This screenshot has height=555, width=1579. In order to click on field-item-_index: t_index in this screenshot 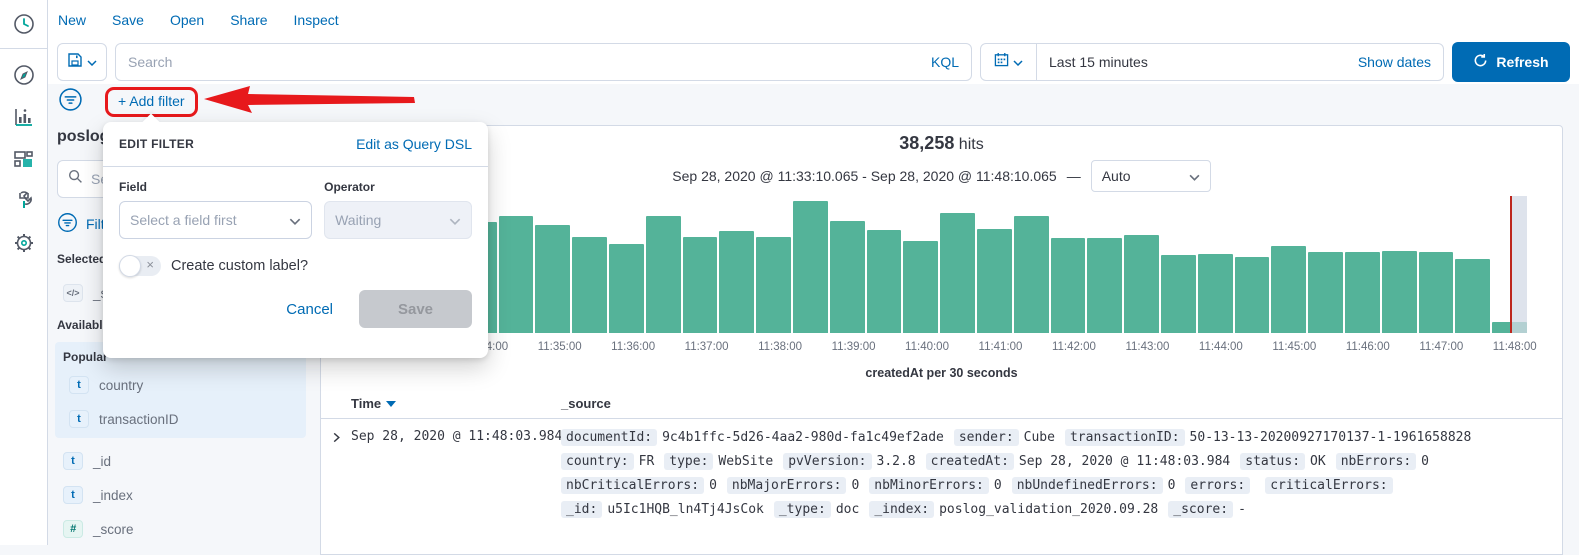, I will do `click(188, 495)`.